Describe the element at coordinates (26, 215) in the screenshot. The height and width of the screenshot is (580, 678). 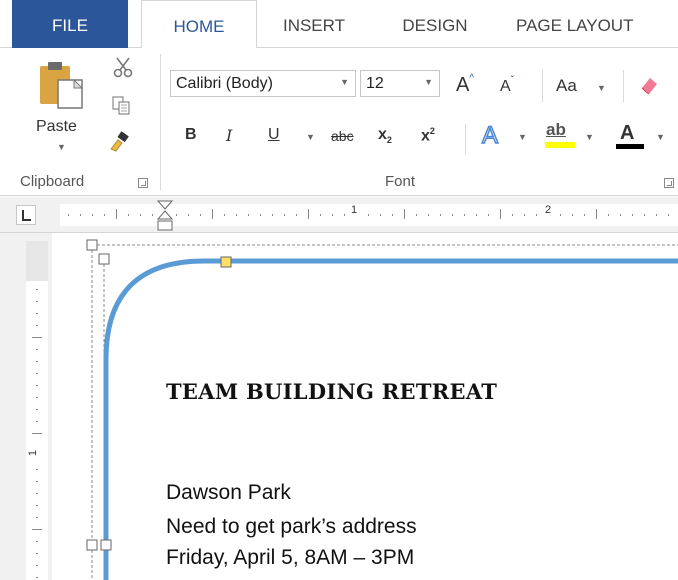
I see `tab-selector-icon` at that location.